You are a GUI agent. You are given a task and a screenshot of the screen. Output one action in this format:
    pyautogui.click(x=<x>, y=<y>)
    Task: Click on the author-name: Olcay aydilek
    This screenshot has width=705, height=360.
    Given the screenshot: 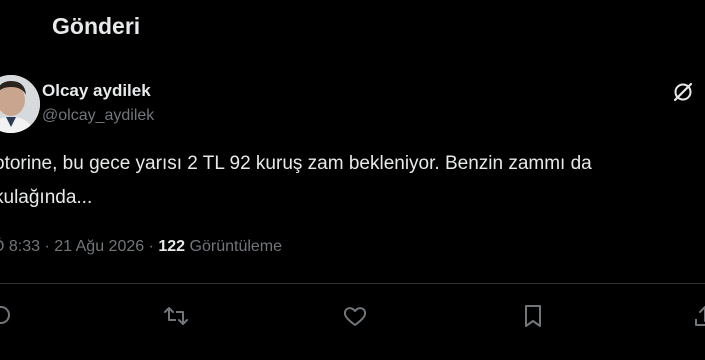 What is the action you would take?
    pyautogui.click(x=96, y=91)
    